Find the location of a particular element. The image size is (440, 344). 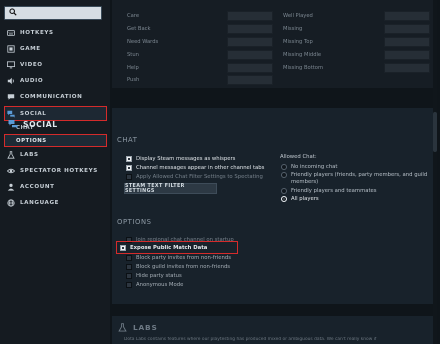

option-checkbox-row: Block party invites from non-friends is located at coordinates (178, 257).